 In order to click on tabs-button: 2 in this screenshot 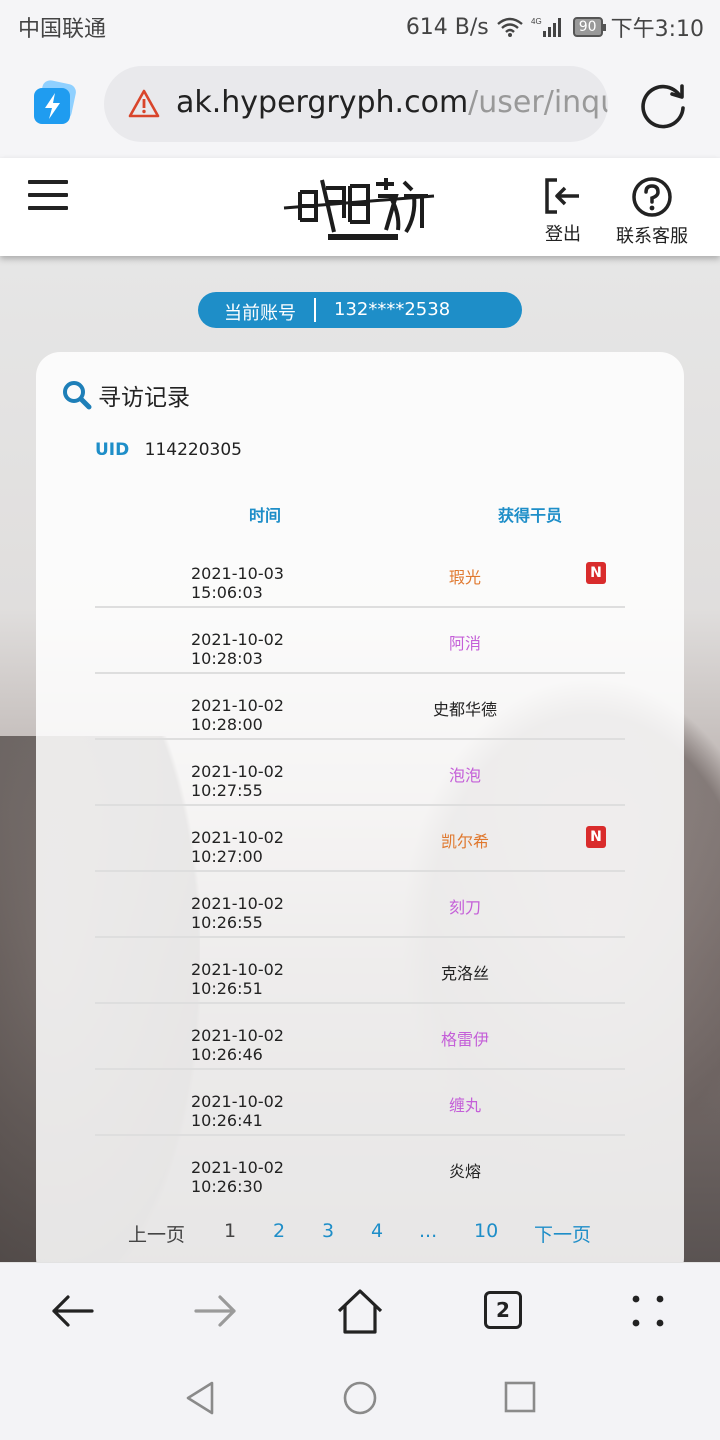, I will do `click(503, 1310)`.